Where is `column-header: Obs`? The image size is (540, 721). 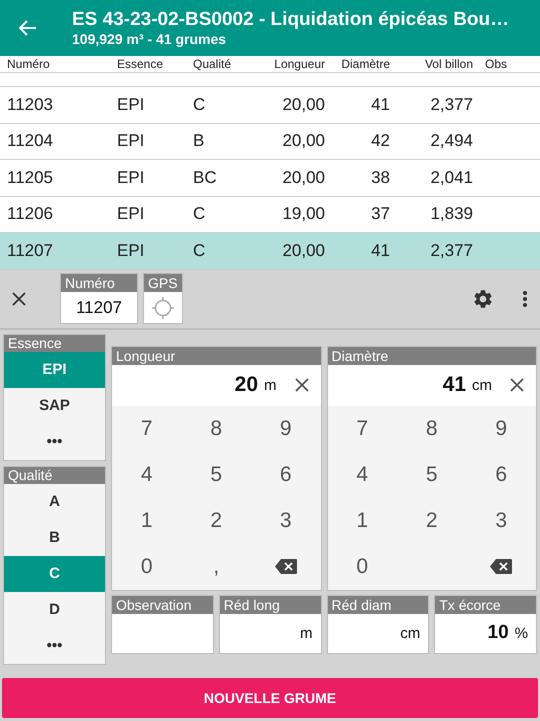
column-header: Obs is located at coordinates (496, 64).